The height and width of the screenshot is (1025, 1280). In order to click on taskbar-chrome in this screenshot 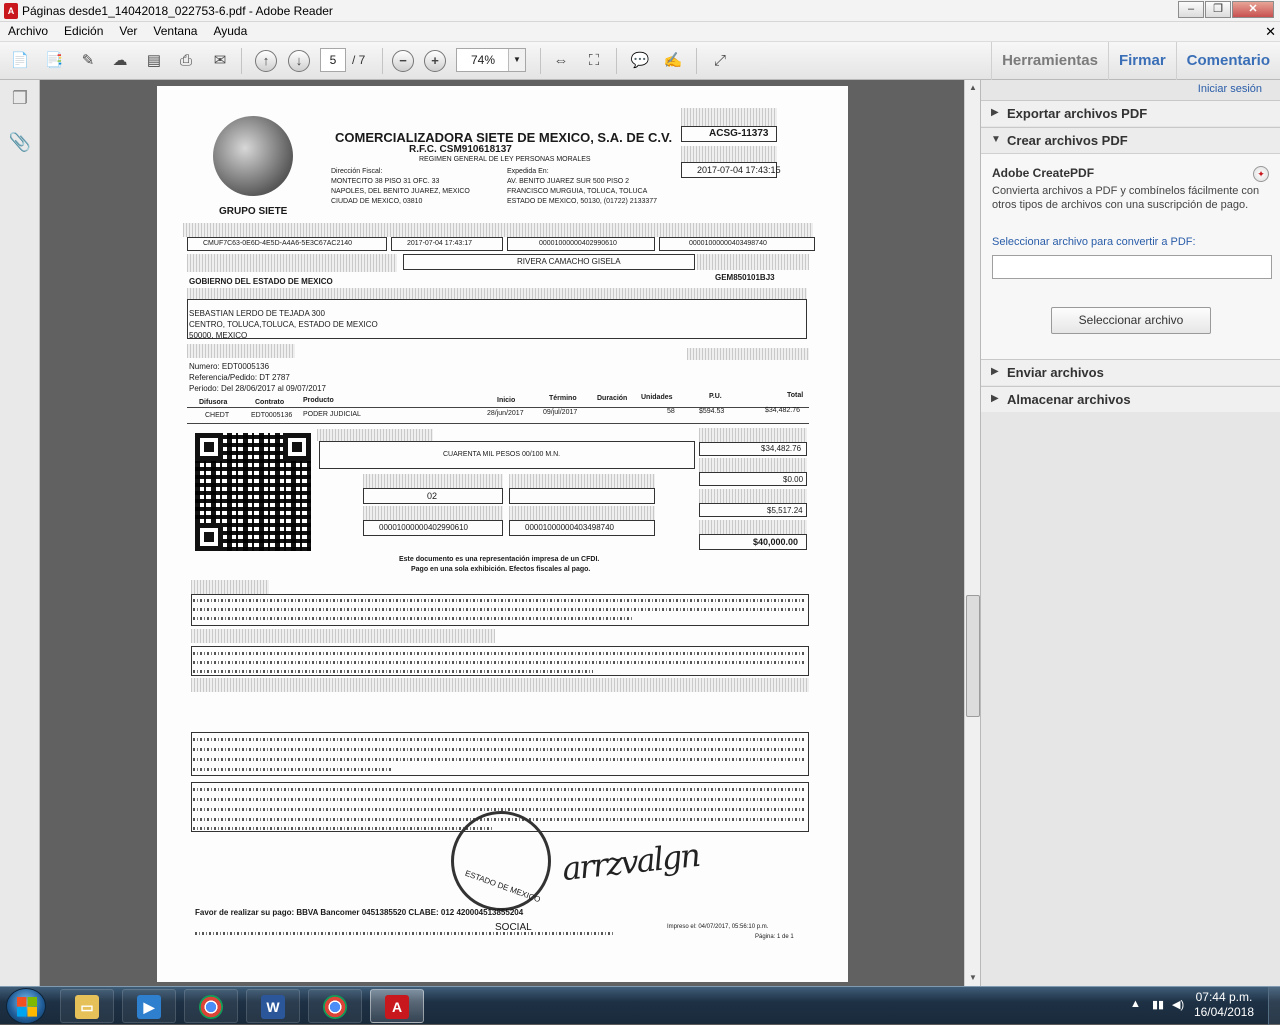, I will do `click(211, 1006)`.